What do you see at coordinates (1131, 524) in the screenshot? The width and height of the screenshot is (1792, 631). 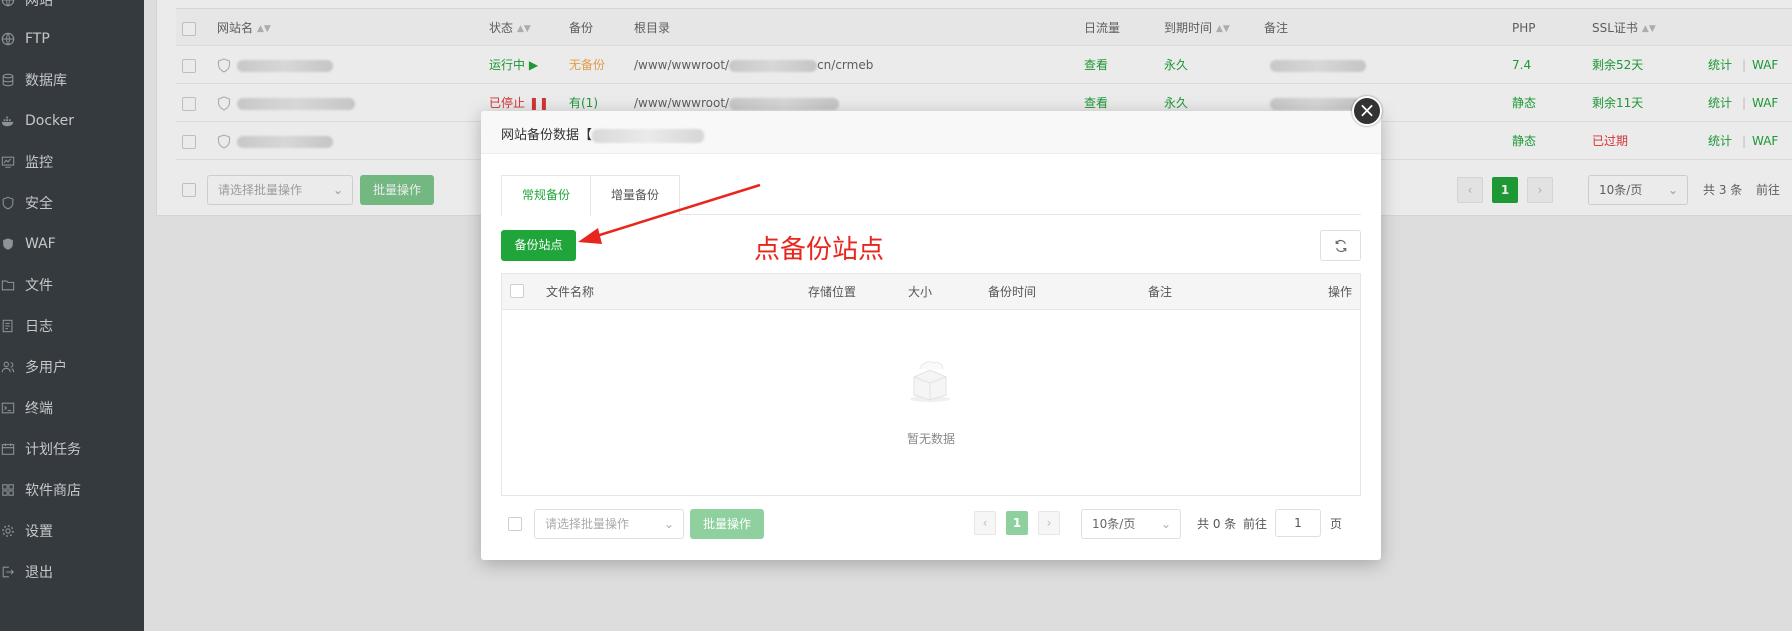 I see `per-page-select: 10条/页 ⌄` at bounding box center [1131, 524].